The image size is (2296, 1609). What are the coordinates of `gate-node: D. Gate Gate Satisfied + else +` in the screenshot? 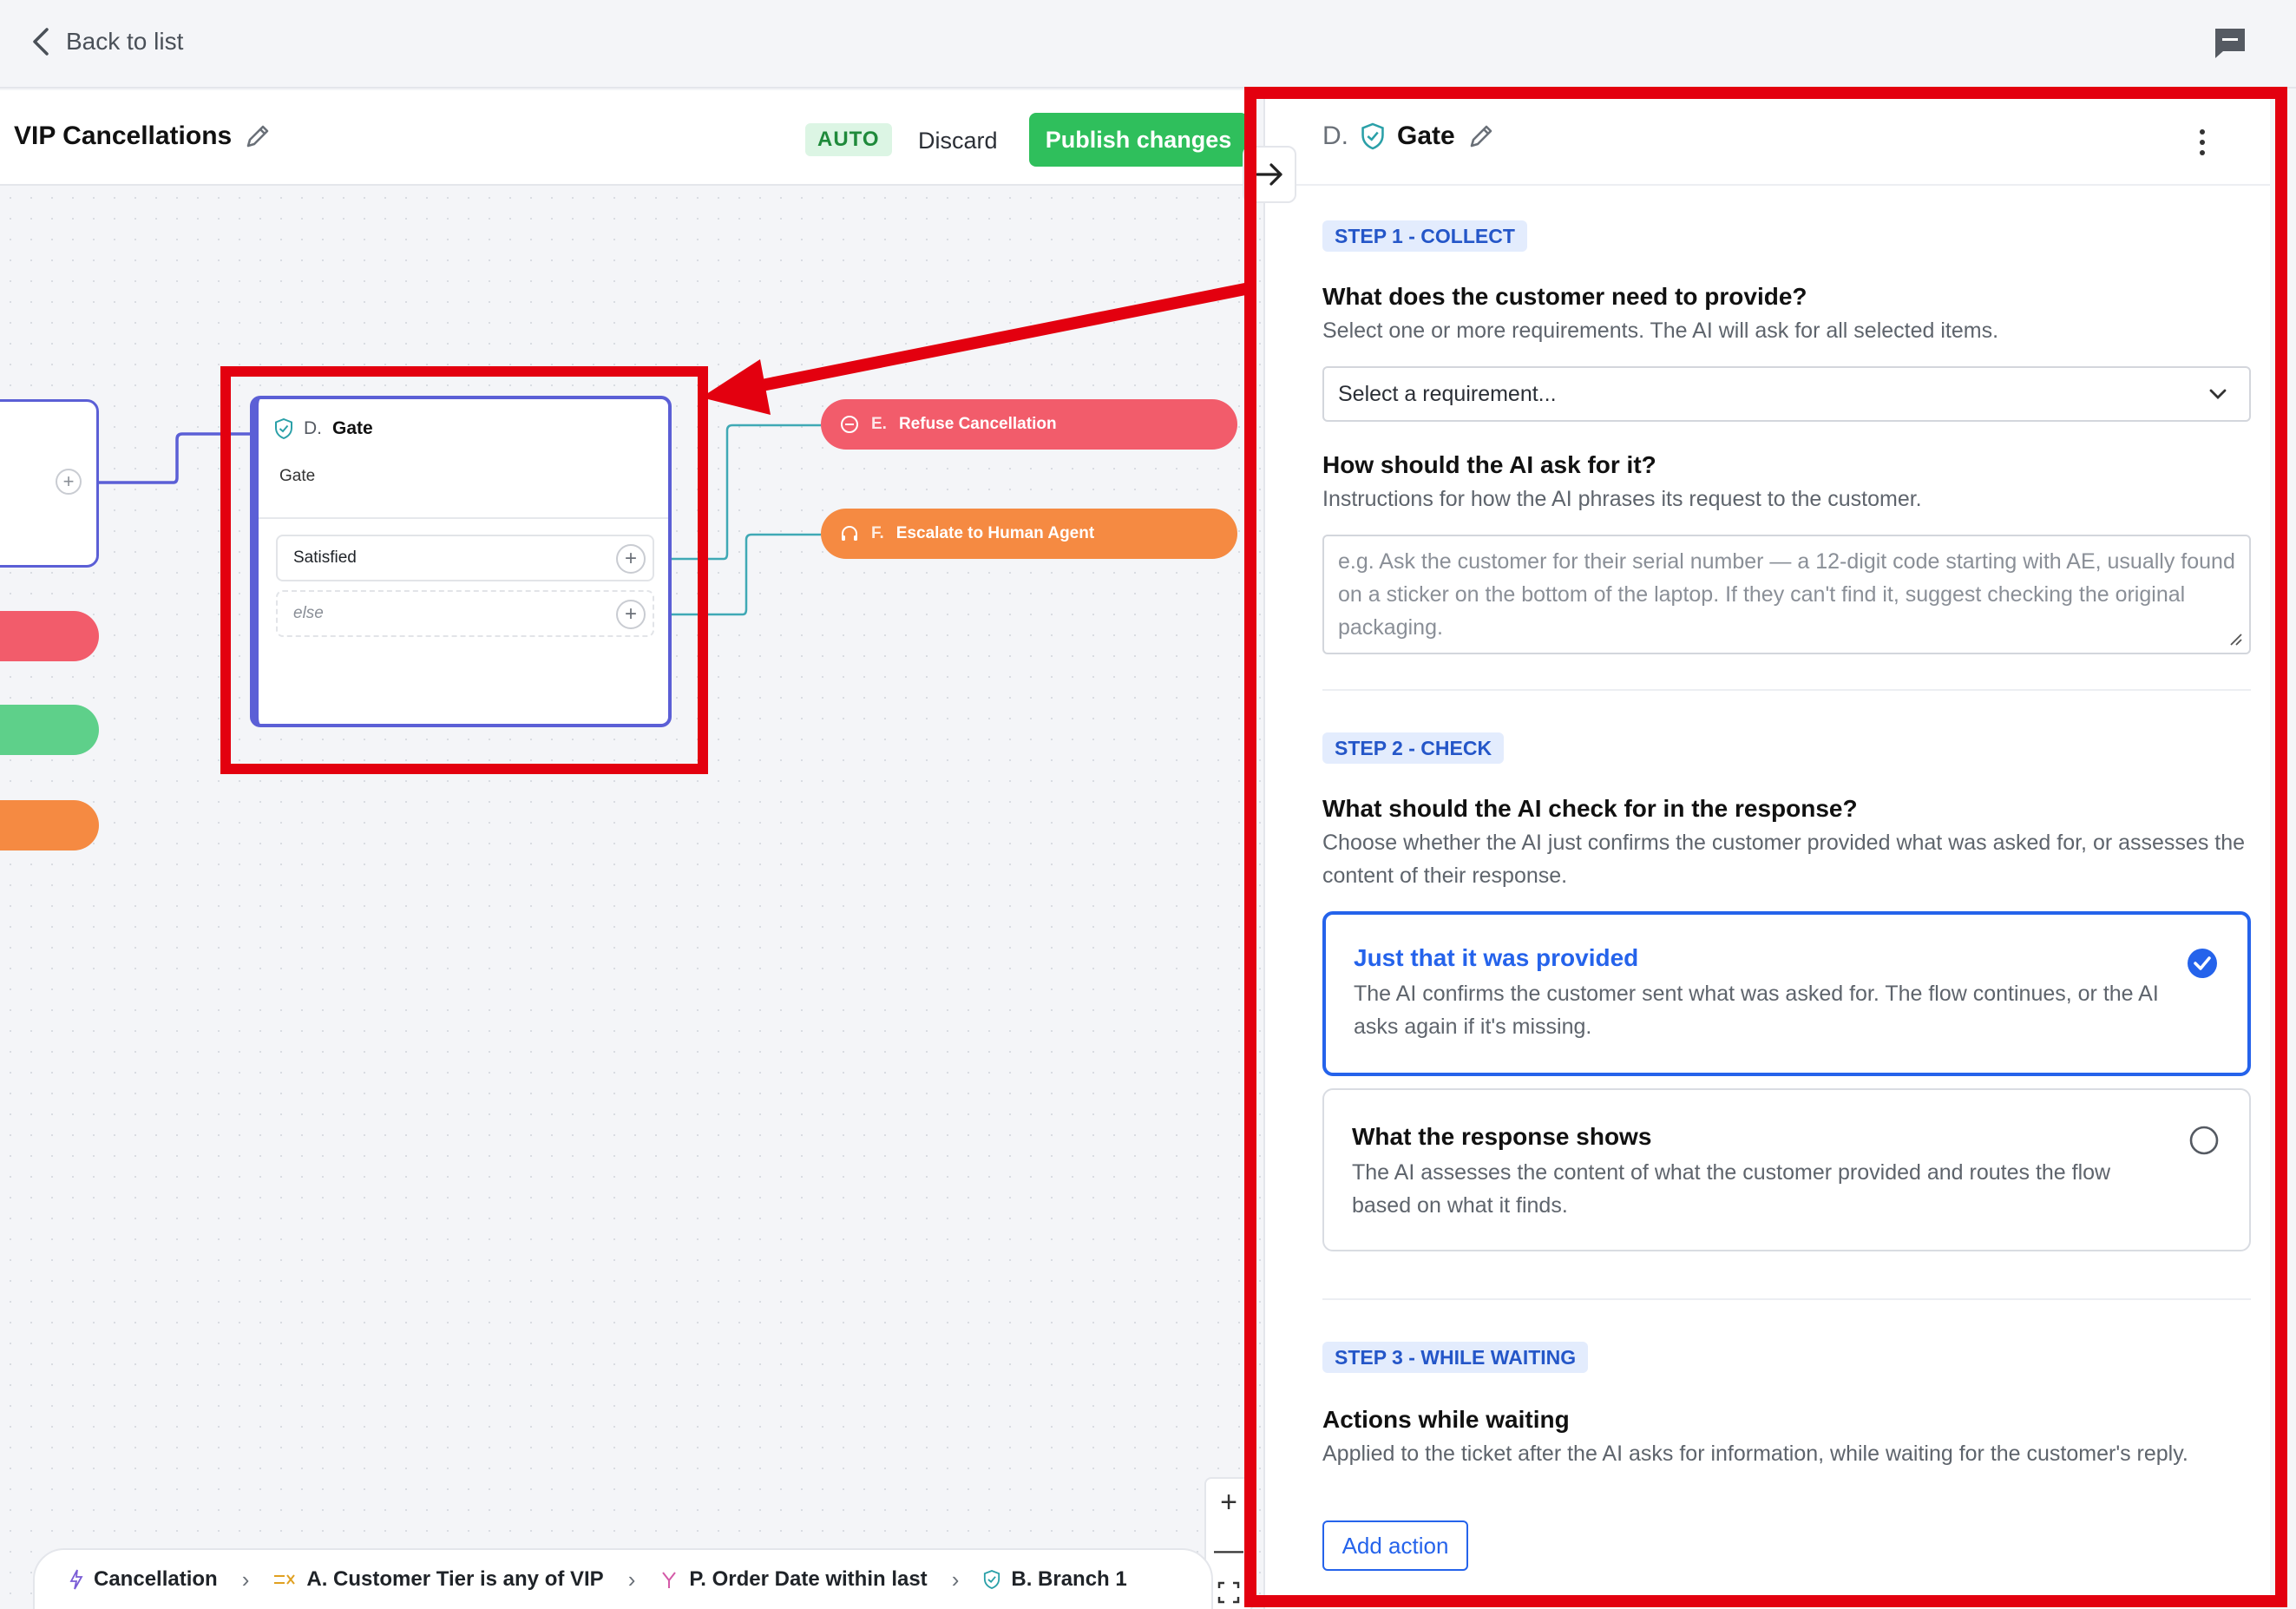 It's located at (461, 561).